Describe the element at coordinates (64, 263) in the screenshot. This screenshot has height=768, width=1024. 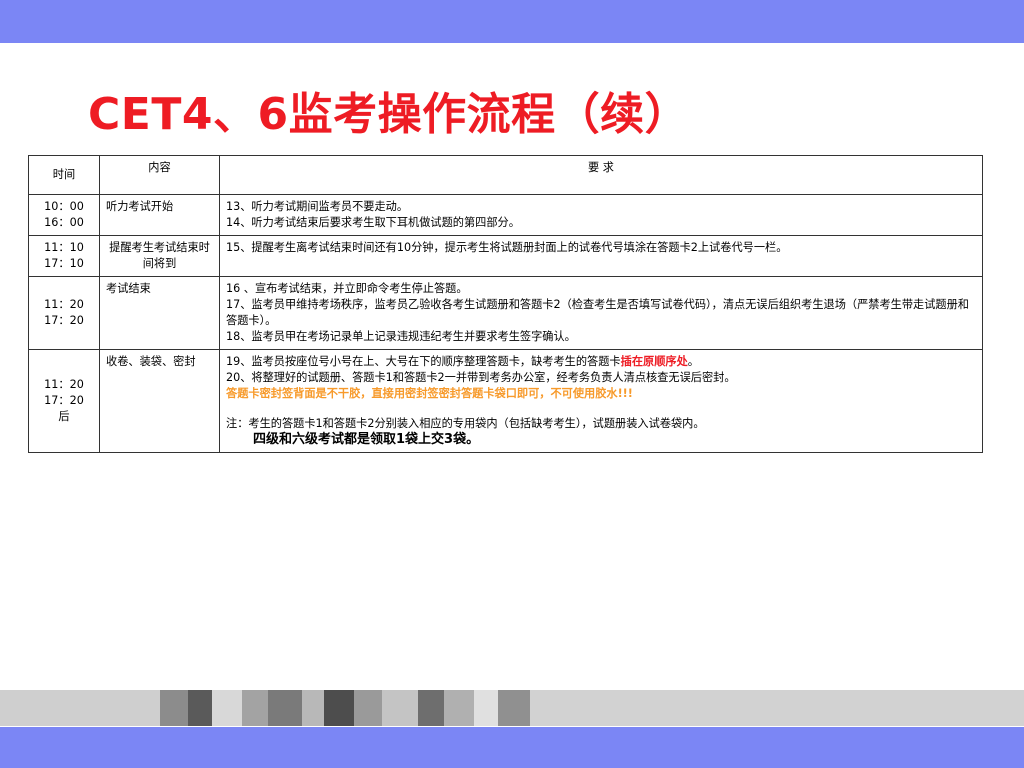
I see `time-start-alt: 17：10` at that location.